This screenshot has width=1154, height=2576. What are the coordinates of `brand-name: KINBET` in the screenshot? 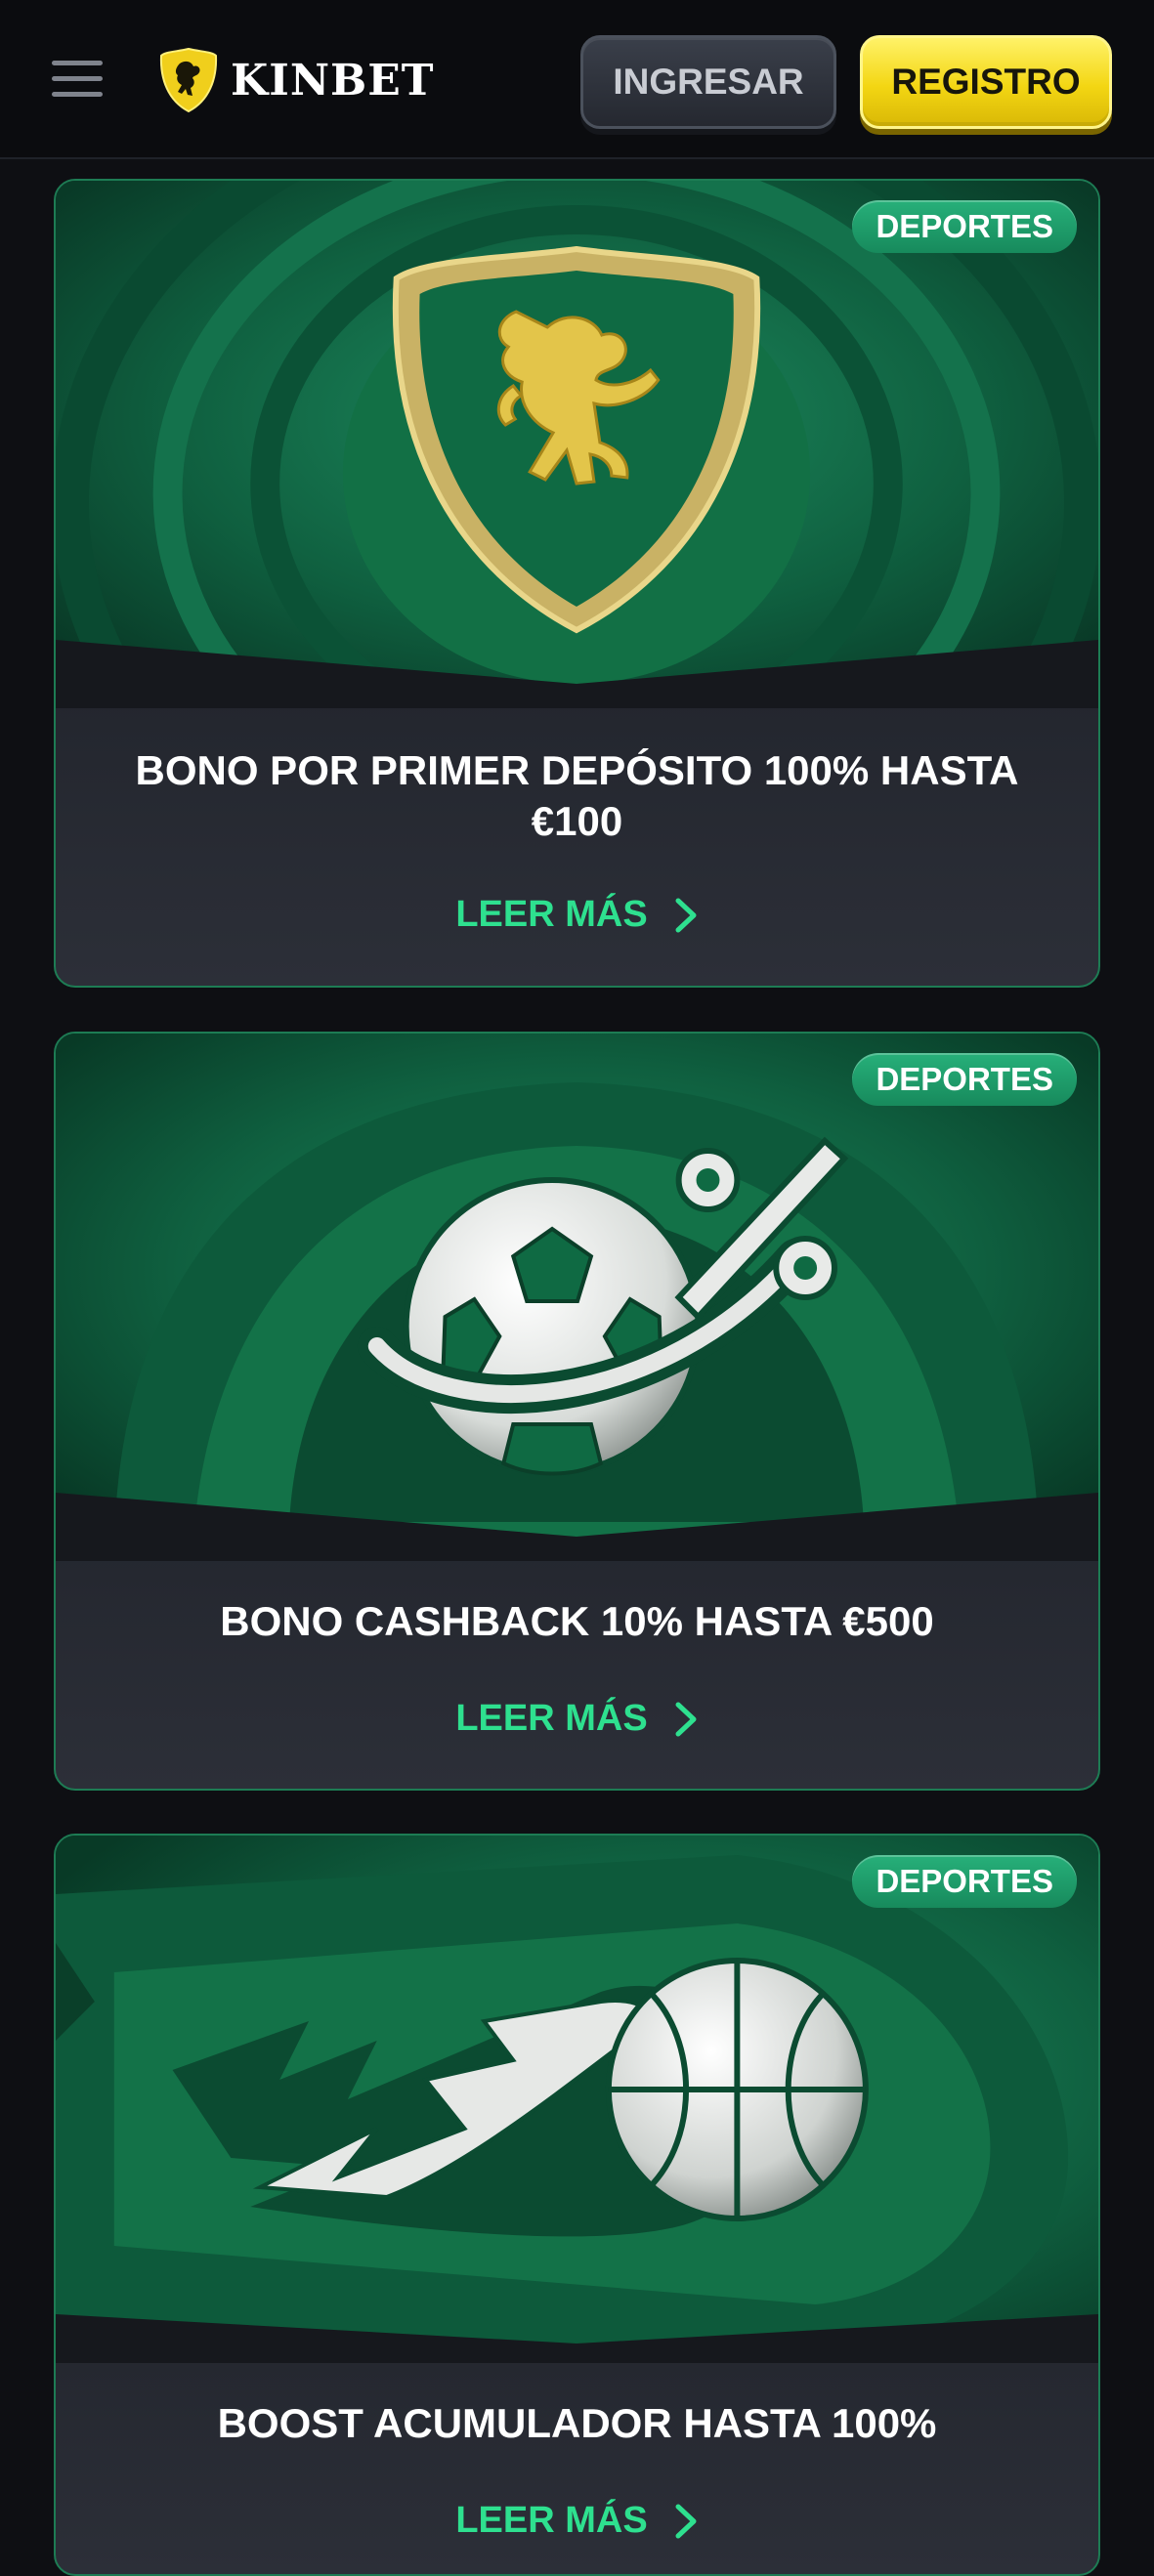 It's located at (333, 80).